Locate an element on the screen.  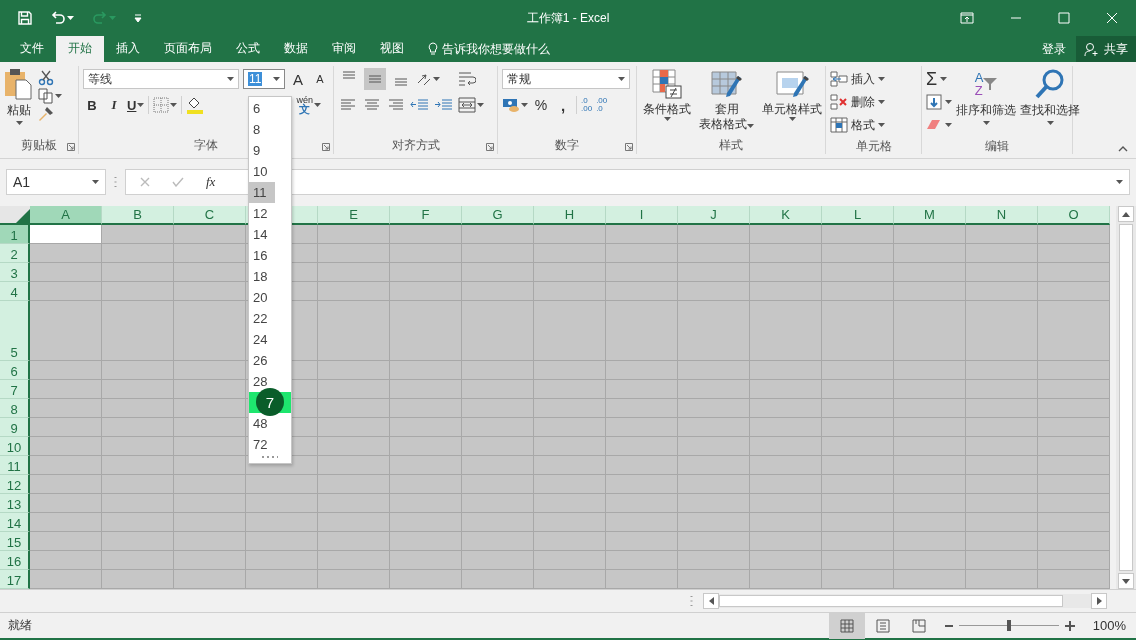
ribbon-tab: 审阅 is located at coordinates (344, 49).